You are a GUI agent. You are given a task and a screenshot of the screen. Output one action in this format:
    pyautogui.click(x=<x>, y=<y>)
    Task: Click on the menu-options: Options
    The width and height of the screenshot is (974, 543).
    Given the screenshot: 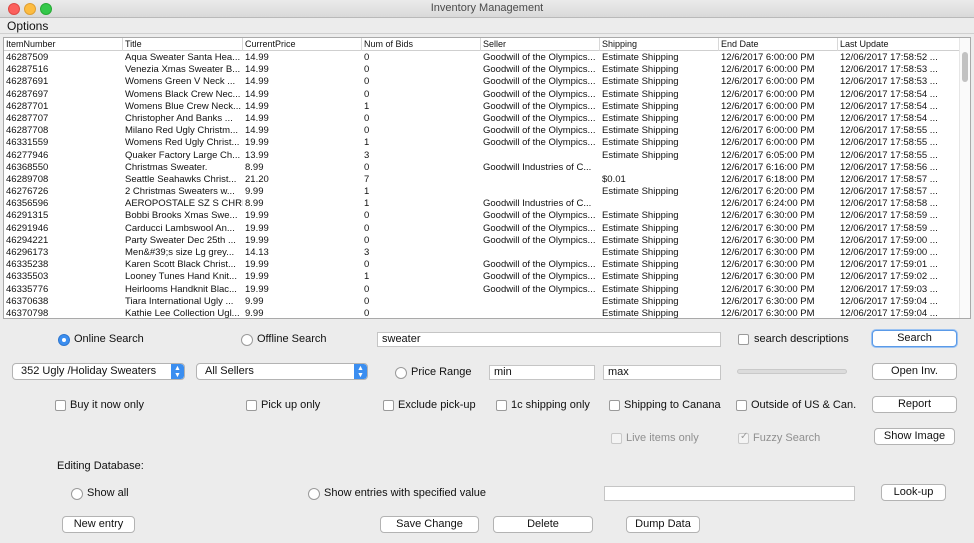 What is the action you would take?
    pyautogui.click(x=27, y=26)
    